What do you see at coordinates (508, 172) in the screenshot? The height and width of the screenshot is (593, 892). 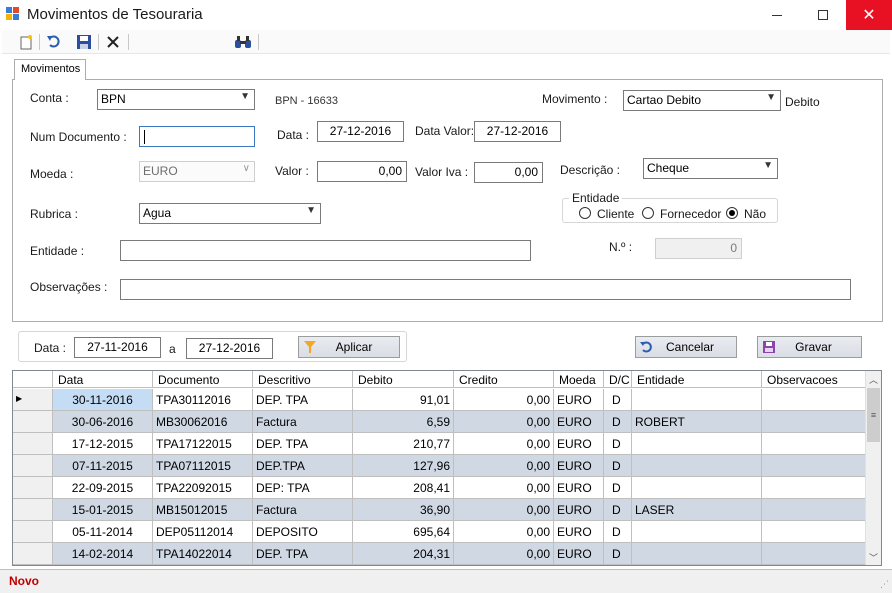 I see `valor-iva-input: 0,00` at bounding box center [508, 172].